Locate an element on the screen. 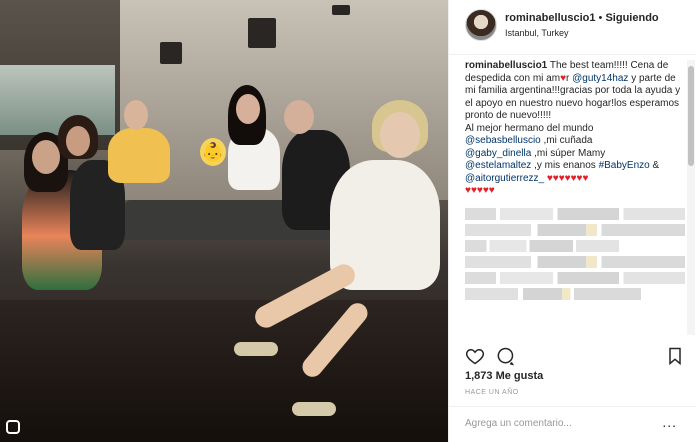  following-button: Siguiendo is located at coordinates (631, 18).